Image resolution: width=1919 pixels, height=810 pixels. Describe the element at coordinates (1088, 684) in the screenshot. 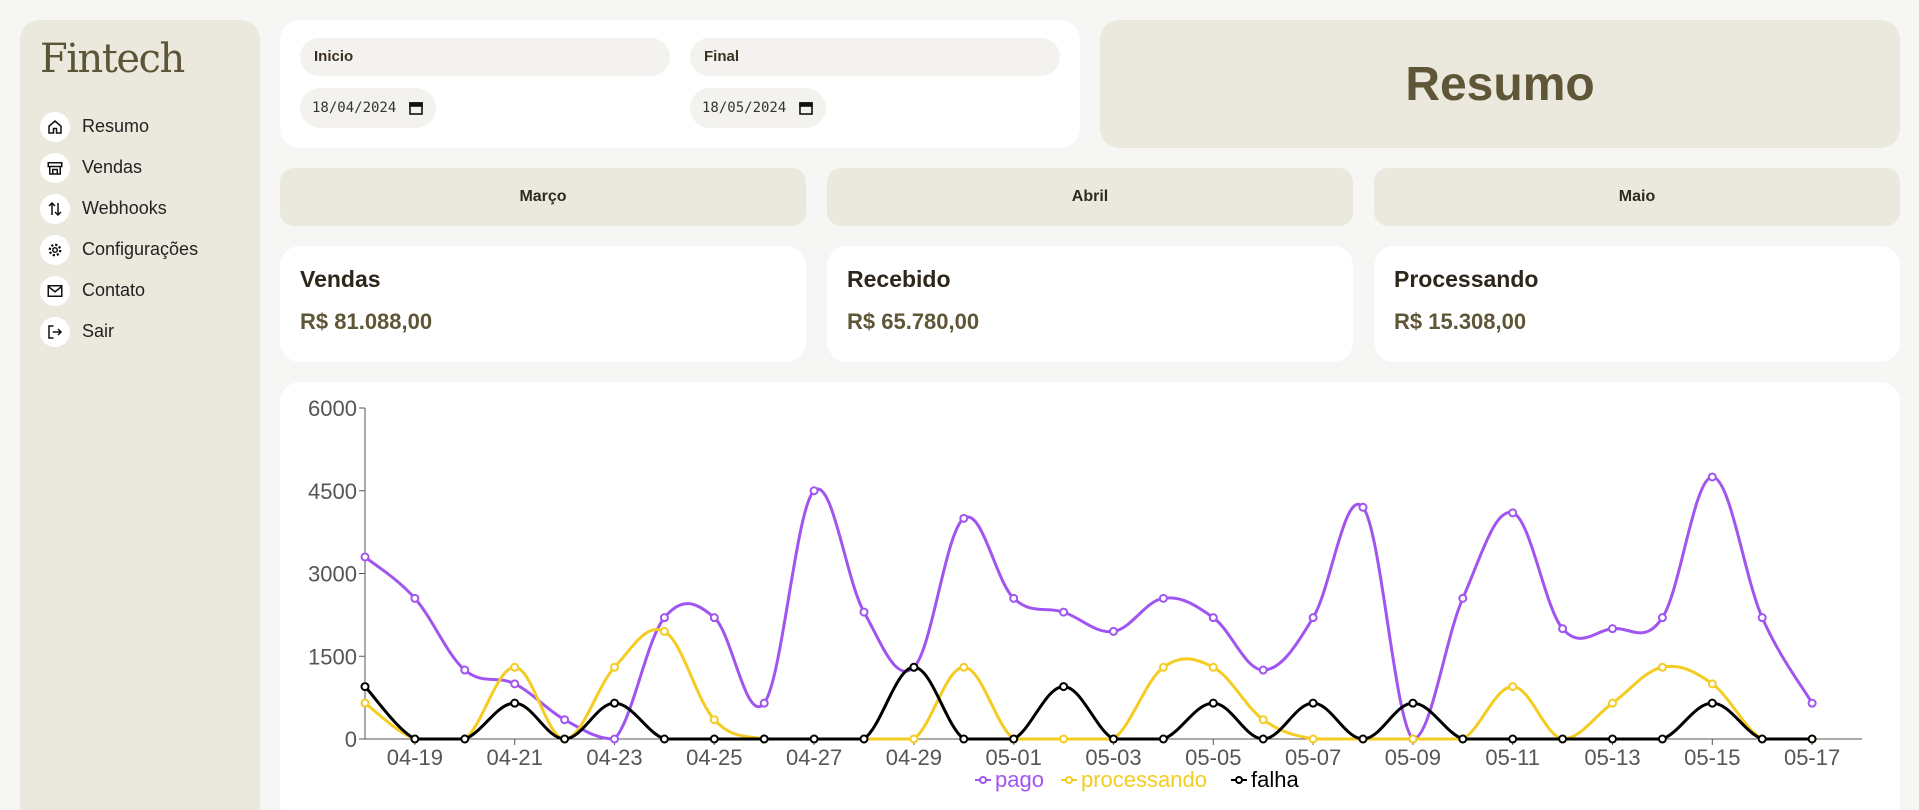

I see `series-line-processando` at that location.